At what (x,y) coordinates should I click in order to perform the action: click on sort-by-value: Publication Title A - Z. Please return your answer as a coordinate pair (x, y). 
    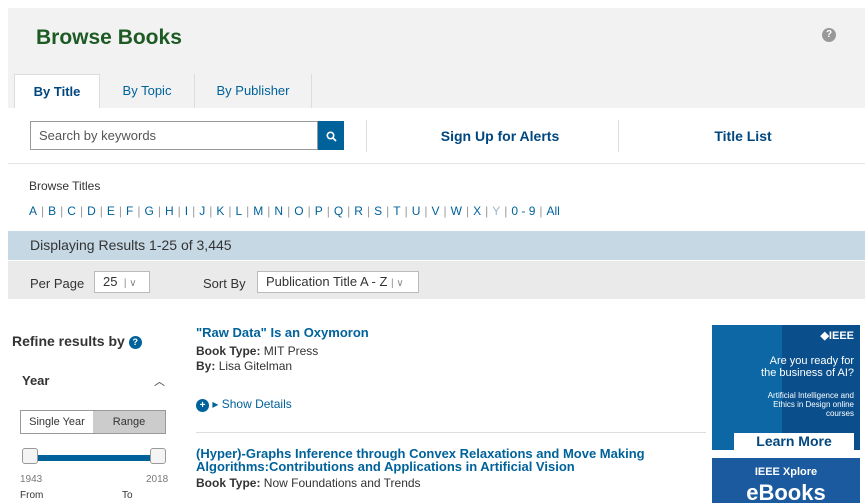
    Looking at the image, I should click on (327, 281).